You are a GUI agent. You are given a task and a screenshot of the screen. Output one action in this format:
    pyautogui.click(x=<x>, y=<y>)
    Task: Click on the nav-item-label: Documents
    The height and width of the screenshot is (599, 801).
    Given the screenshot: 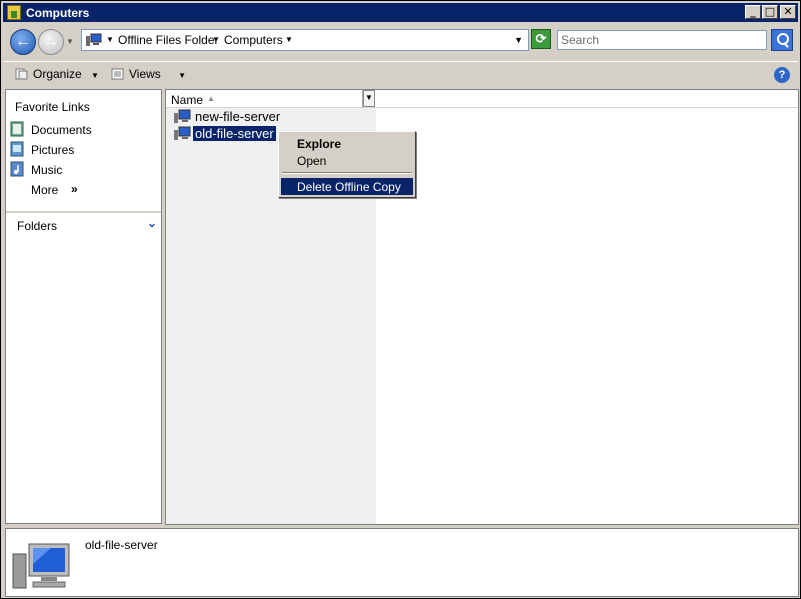 What is the action you would take?
    pyautogui.click(x=61, y=130)
    